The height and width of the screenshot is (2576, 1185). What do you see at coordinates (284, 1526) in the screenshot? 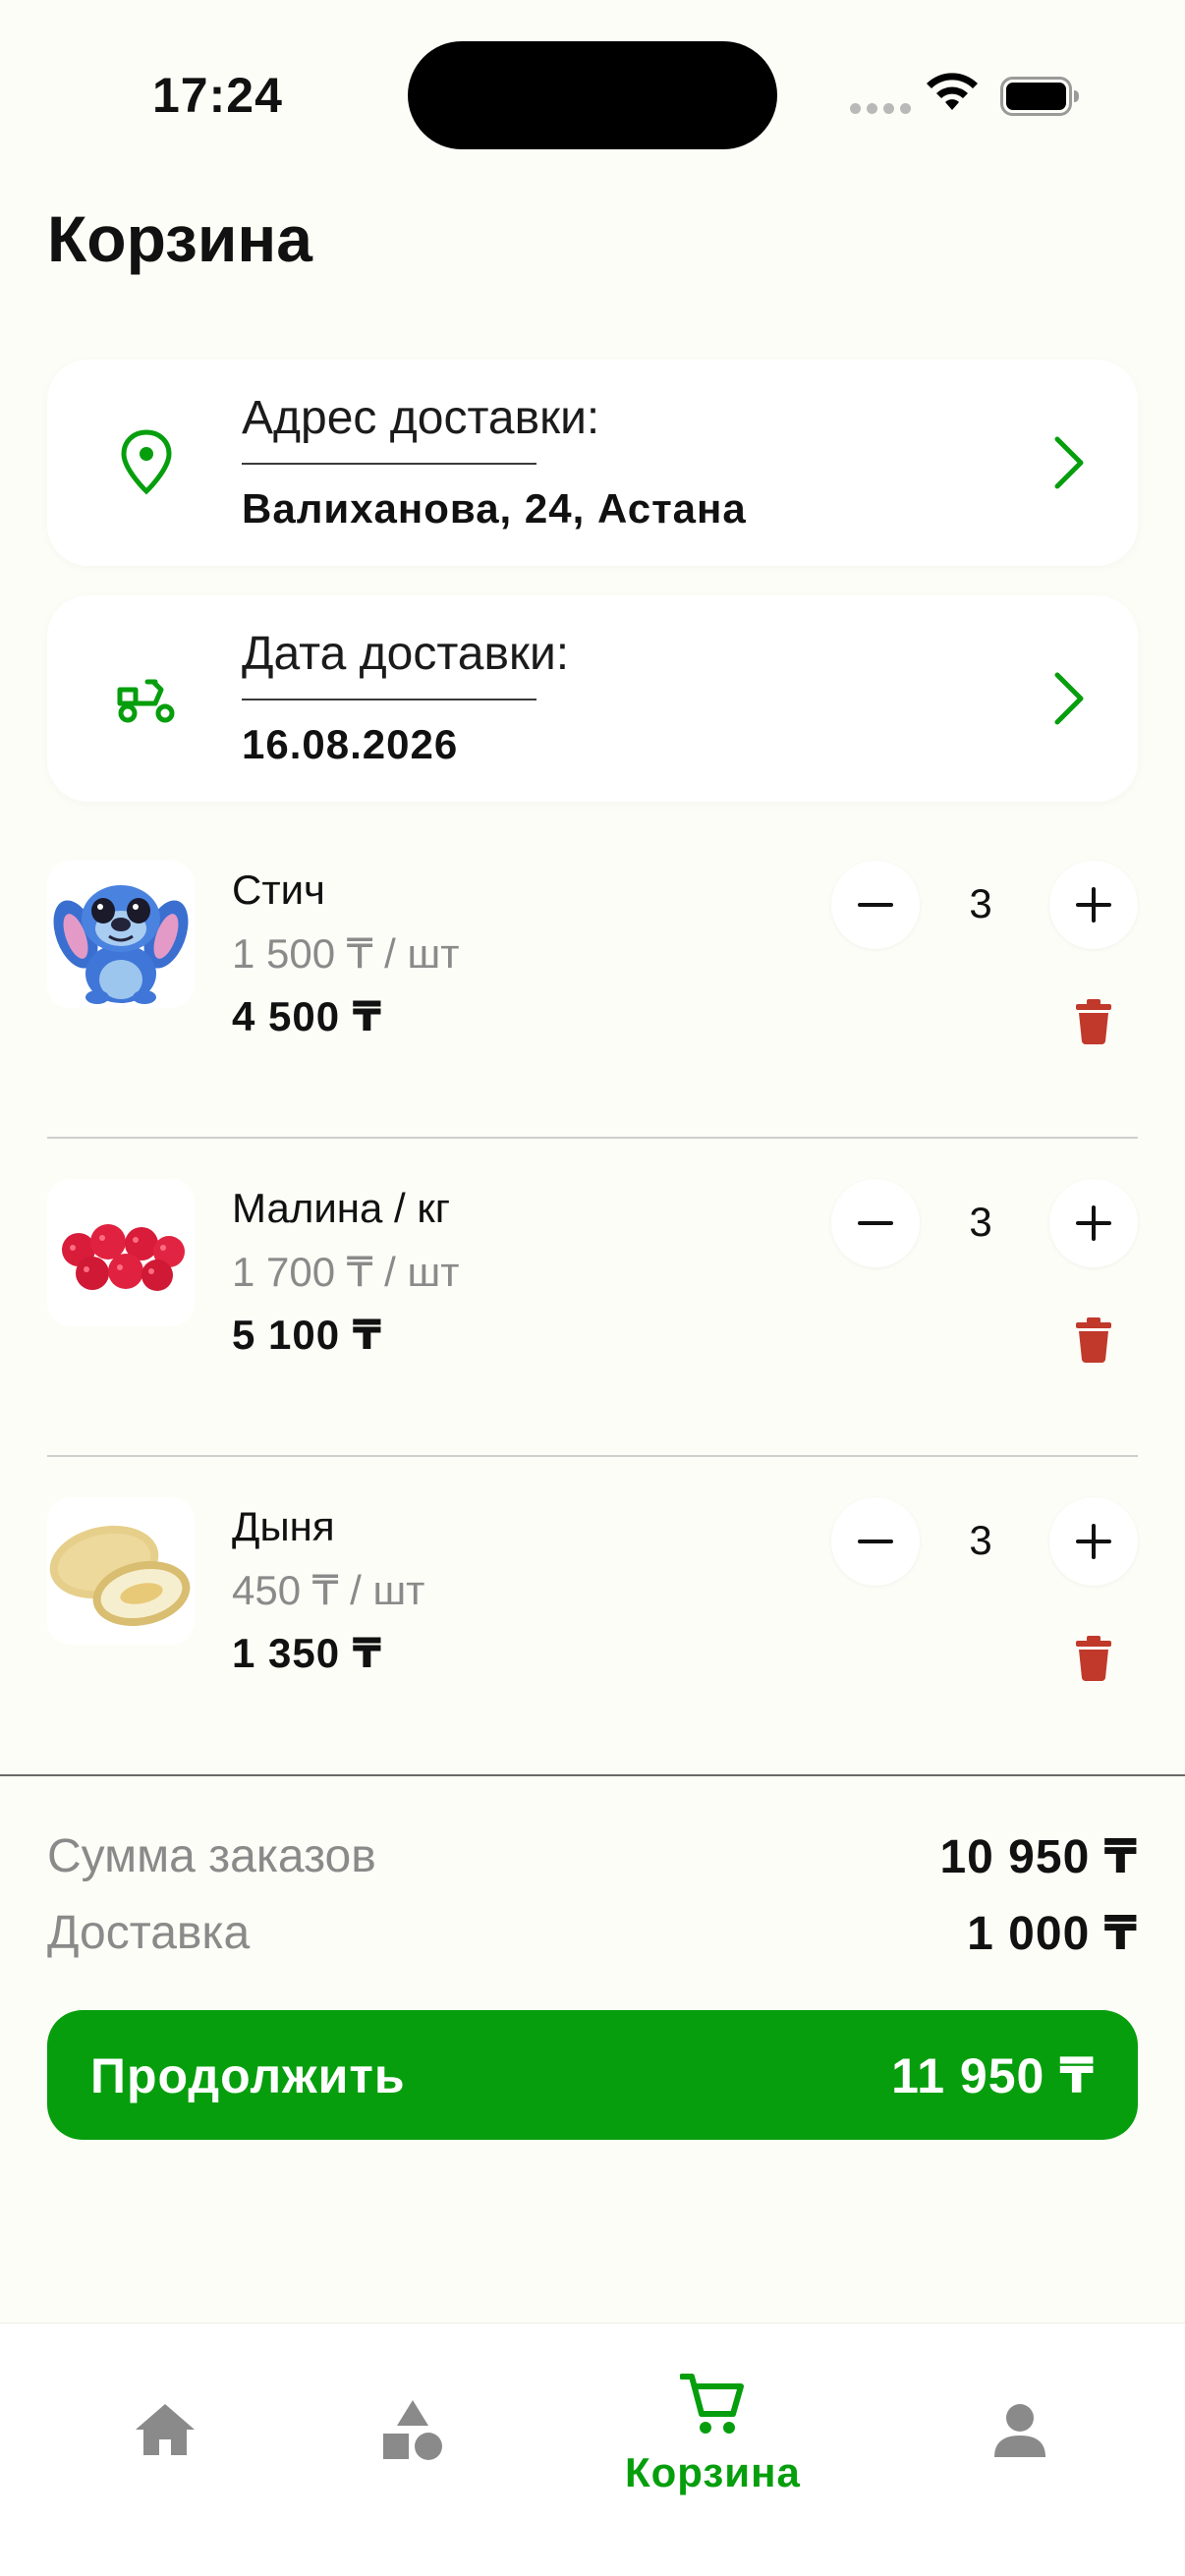
I see `item-name: Дыня` at bounding box center [284, 1526].